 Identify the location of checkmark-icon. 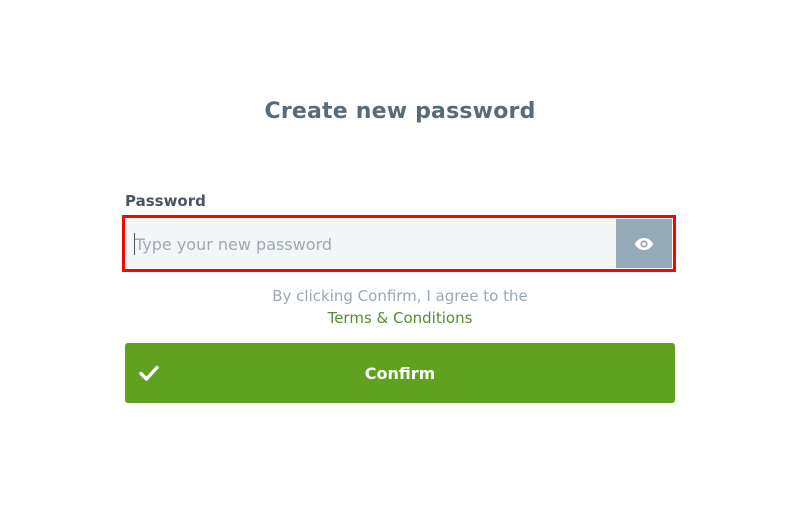
(149, 373).